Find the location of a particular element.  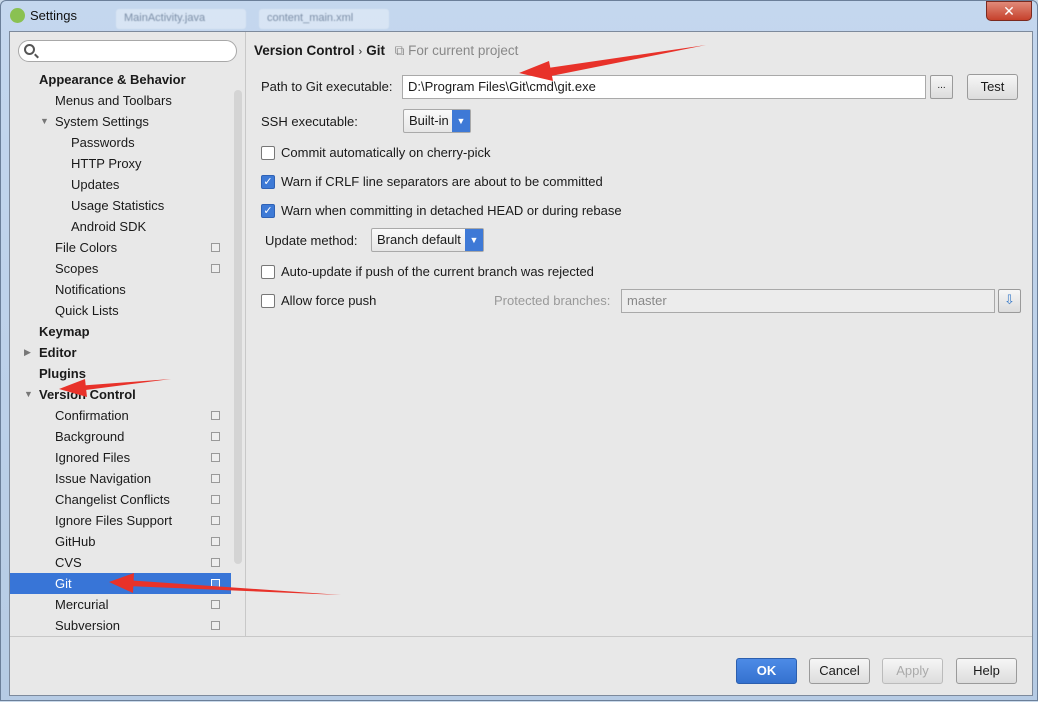

sidebar-item-system-settings: ▼ System Settings is located at coordinates (120, 121).